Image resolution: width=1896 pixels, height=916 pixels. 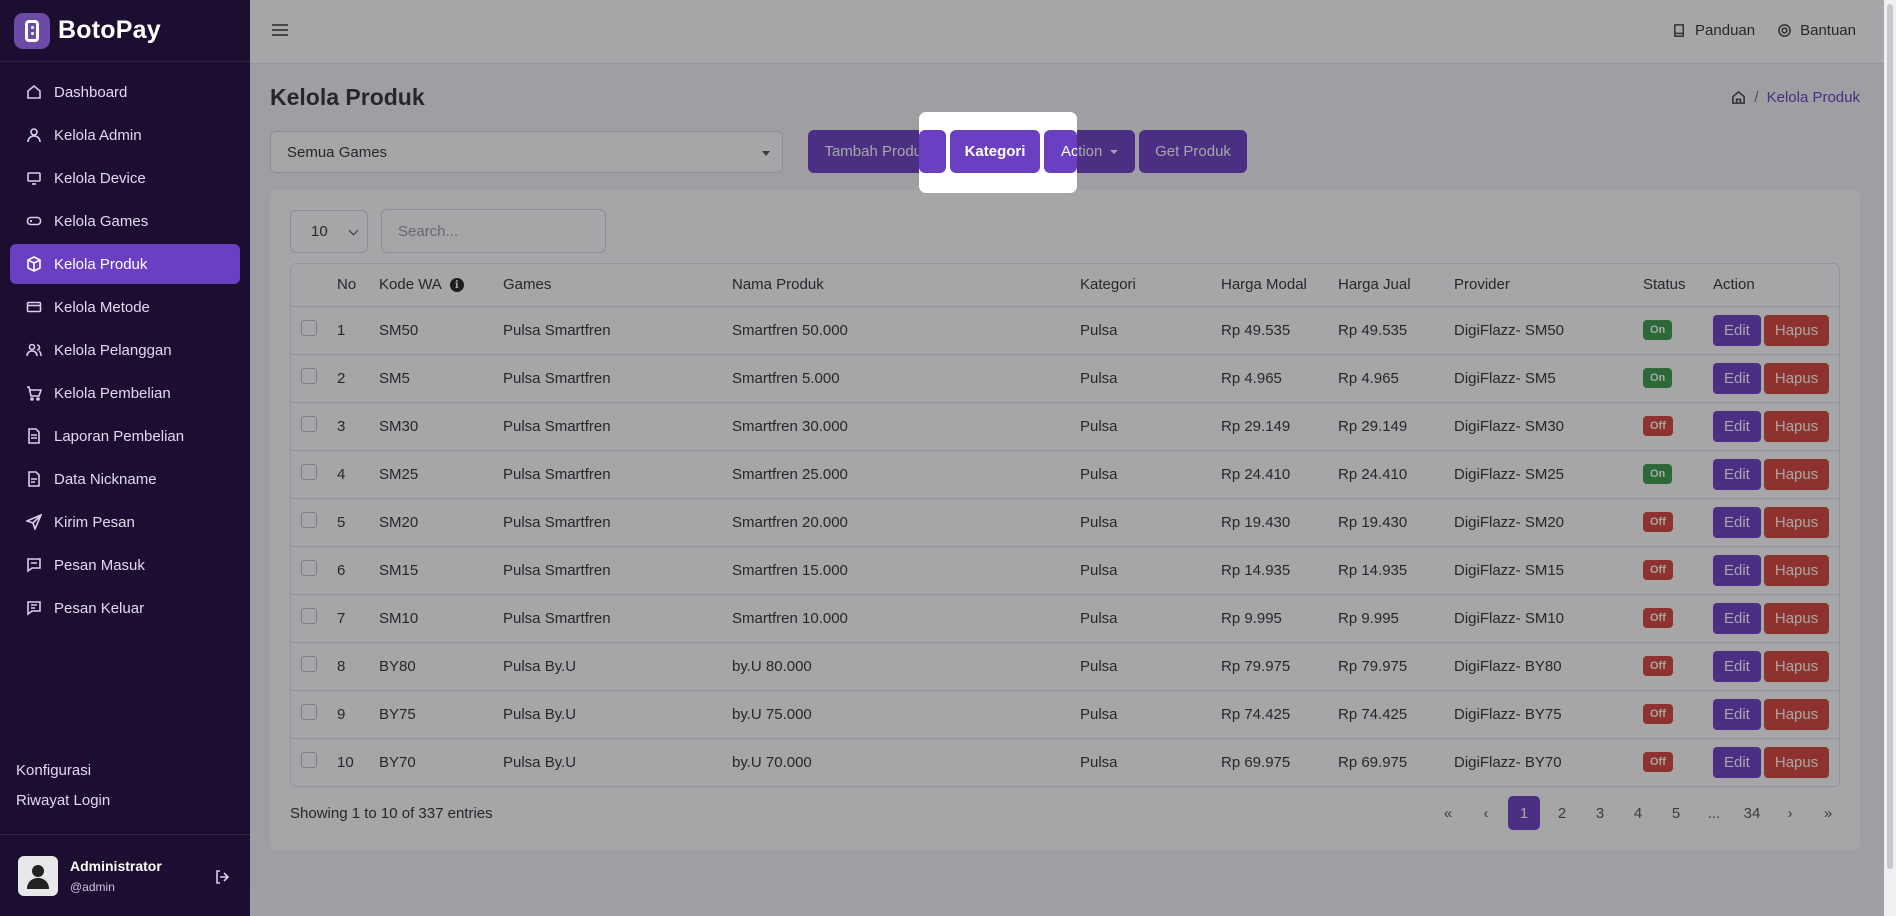 What do you see at coordinates (34, 307) in the screenshot?
I see `credit-card-icon` at bounding box center [34, 307].